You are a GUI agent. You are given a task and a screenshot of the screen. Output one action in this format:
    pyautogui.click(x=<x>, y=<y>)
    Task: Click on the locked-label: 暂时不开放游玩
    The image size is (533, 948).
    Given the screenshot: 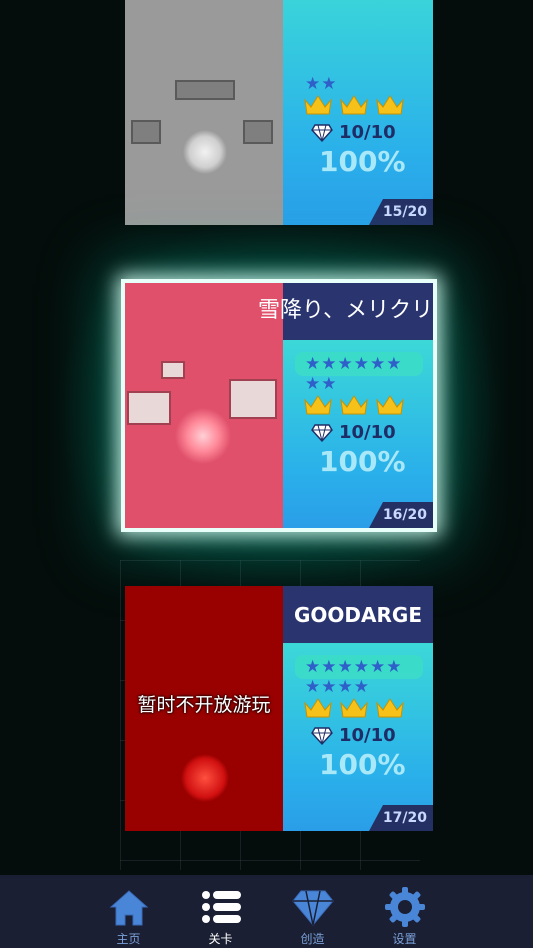 What is the action you would take?
    pyautogui.click(x=204, y=705)
    